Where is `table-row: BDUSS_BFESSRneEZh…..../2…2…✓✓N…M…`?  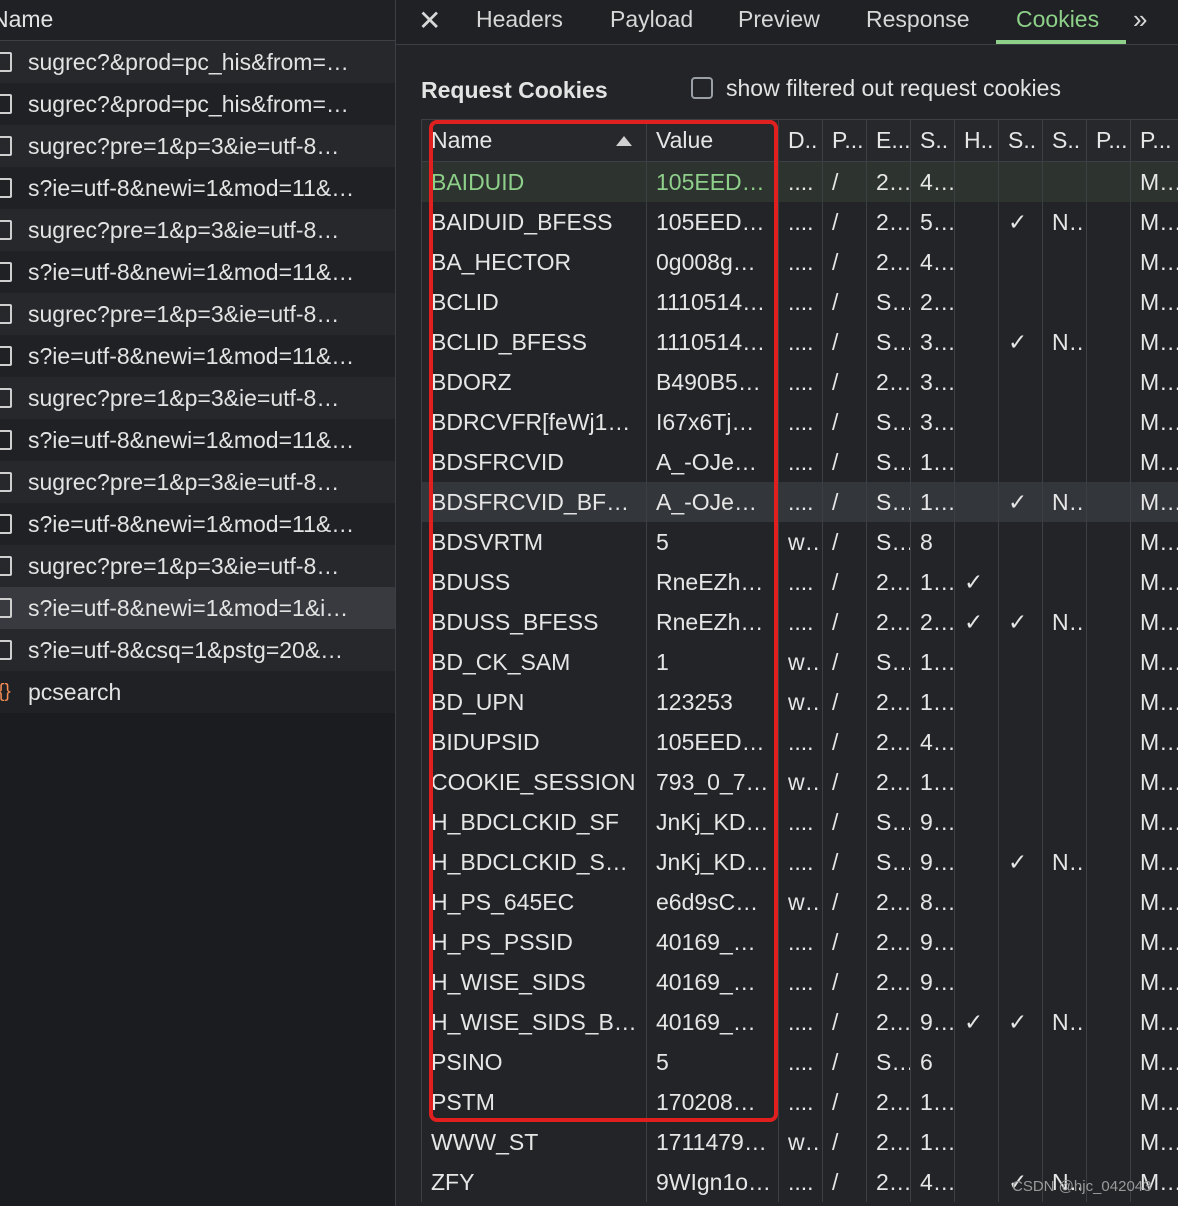
table-row: BDUSS_BFESSRneEZh…..../2…2…✓✓N…M… is located at coordinates (800, 622).